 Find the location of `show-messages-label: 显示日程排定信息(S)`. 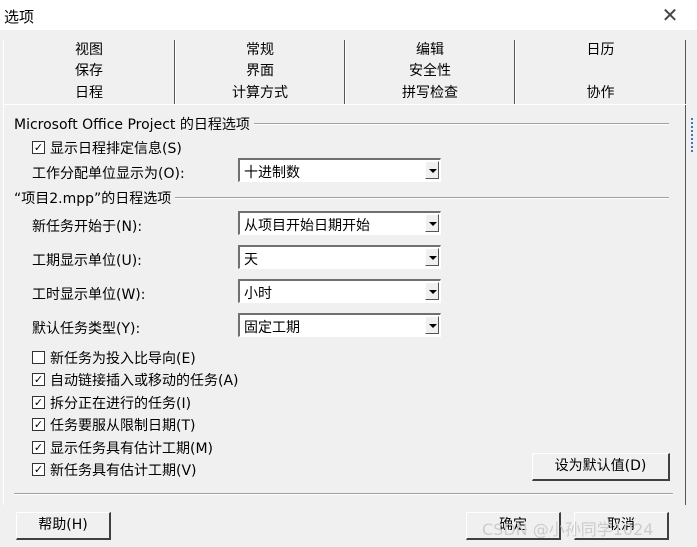

show-messages-label: 显示日程排定信息(S) is located at coordinates (116, 149).